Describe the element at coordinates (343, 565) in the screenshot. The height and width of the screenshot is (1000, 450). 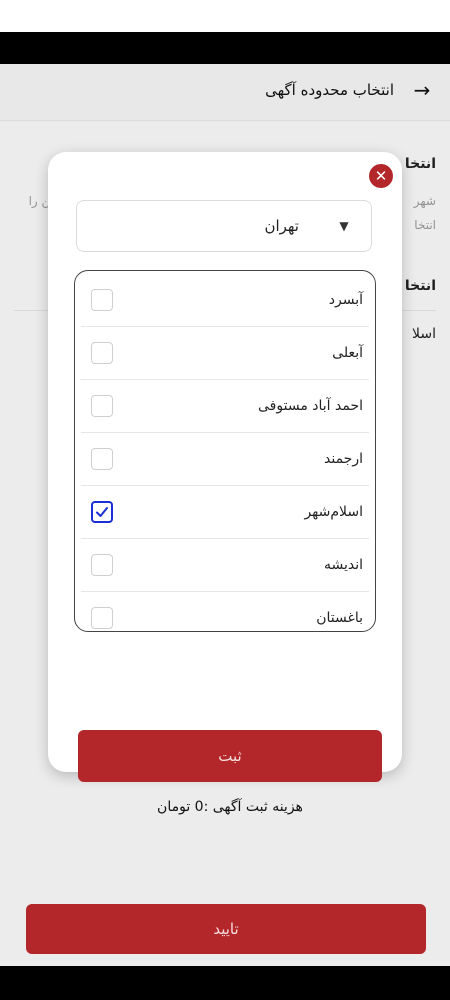
I see `list-item-label: اندیشه` at that location.